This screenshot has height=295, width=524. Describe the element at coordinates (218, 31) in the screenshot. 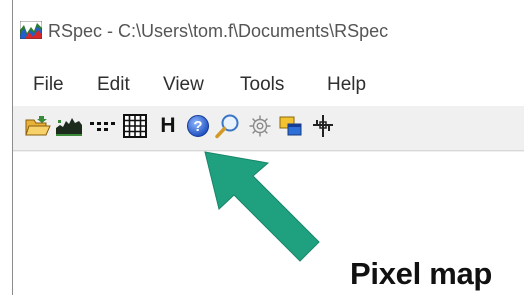

I see `window-title: RSpec - C:\Users\tom.f\Documents\RSpec` at that location.